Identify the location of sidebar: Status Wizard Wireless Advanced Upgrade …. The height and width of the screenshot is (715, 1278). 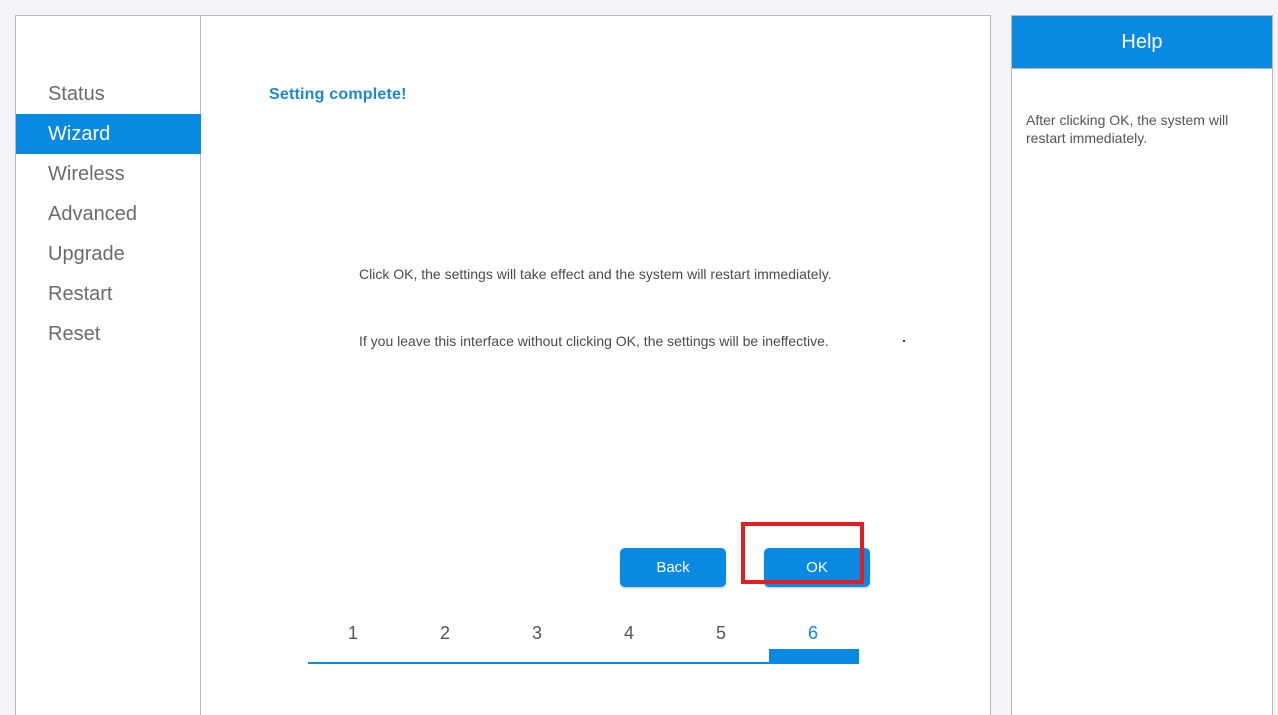
(108, 365).